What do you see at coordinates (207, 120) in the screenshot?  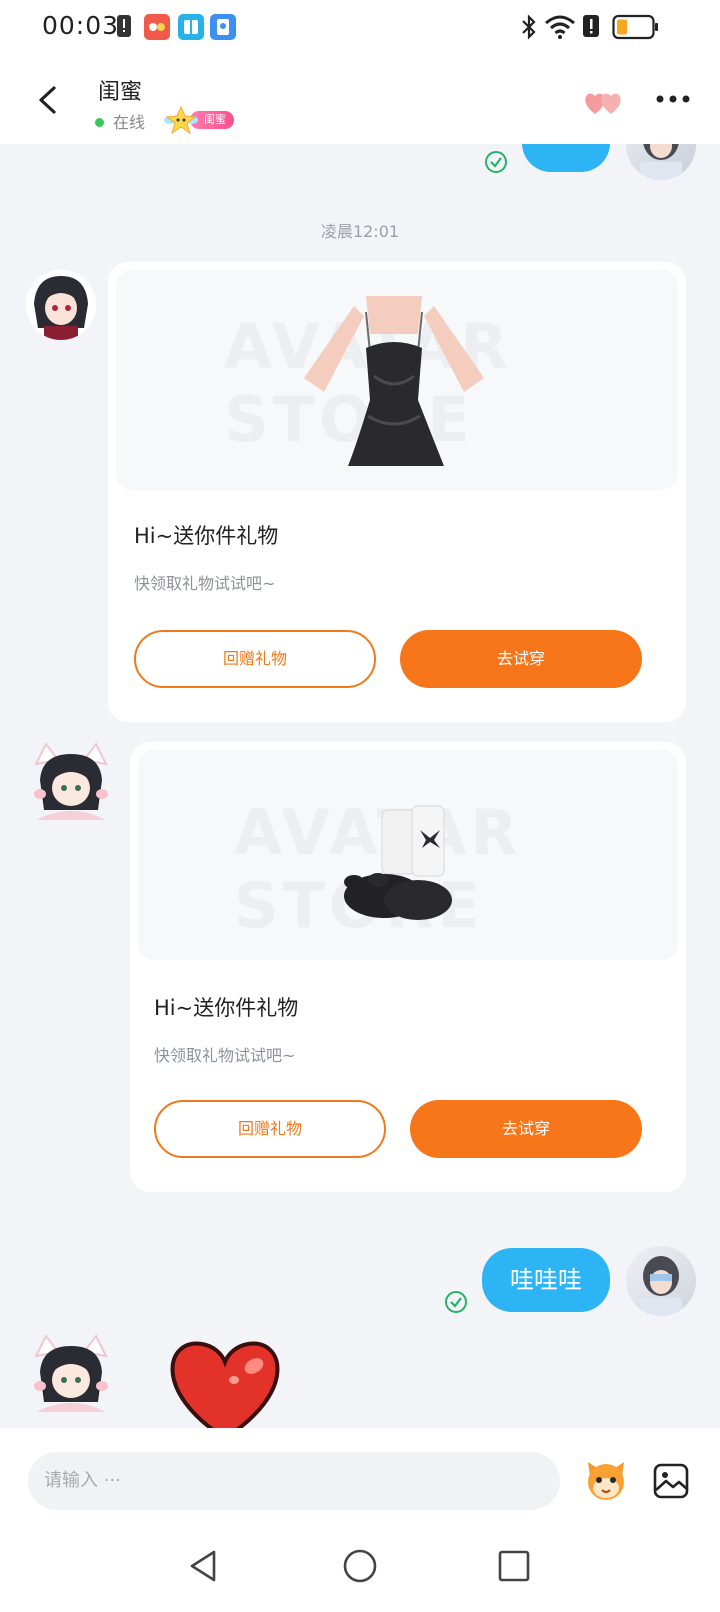 I see `relationship-badge: 闺蜜` at bounding box center [207, 120].